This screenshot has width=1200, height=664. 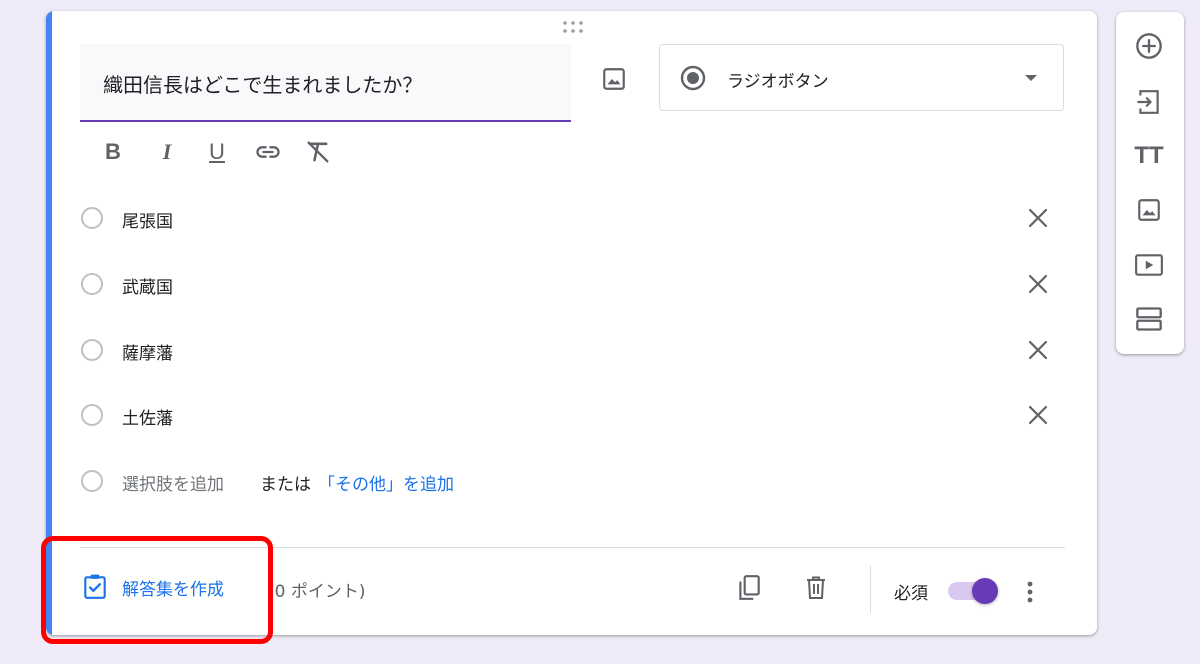 What do you see at coordinates (1150, 183) in the screenshot?
I see `side-toolbar: TT` at bounding box center [1150, 183].